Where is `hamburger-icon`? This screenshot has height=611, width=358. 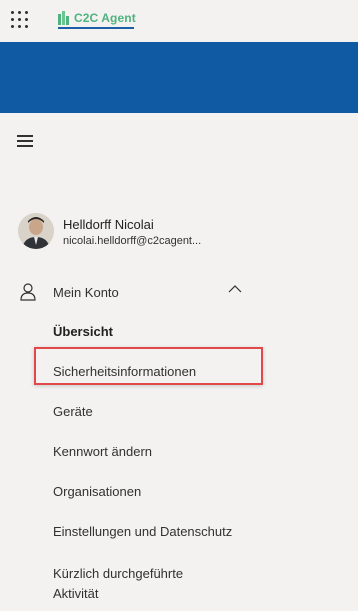
hamburger-icon is located at coordinates (25, 141).